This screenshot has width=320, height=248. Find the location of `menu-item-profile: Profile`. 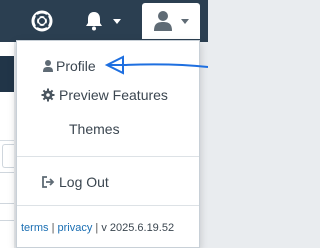

menu-item-profile: Profile is located at coordinates (108, 66).